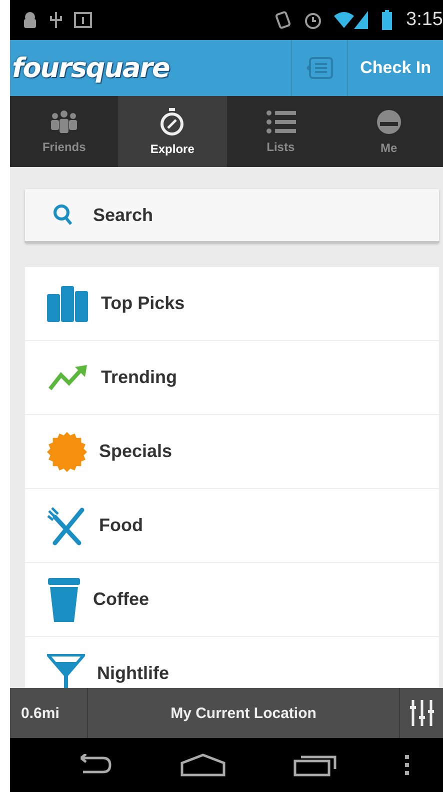 Image resolution: width=443 pixels, height=792 pixels. I want to click on usb-icon, so click(56, 20).